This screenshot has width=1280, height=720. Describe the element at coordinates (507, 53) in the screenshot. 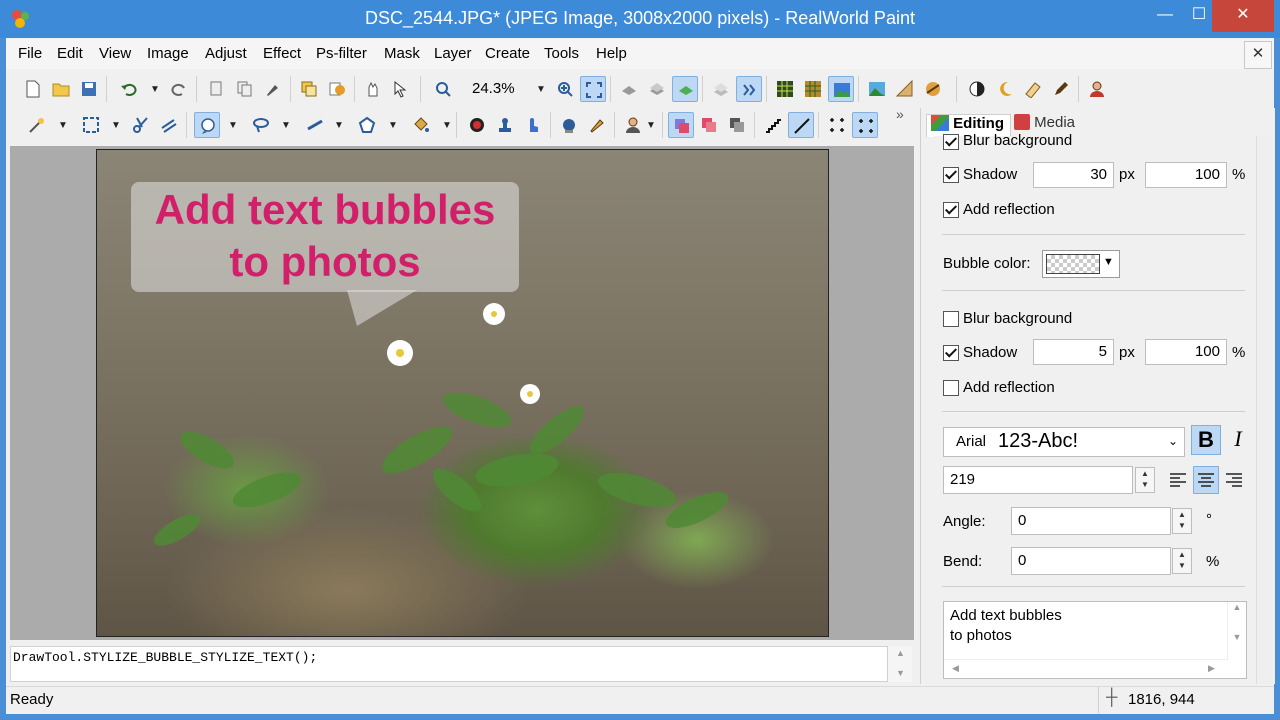

I see `menu-create: Create` at that location.